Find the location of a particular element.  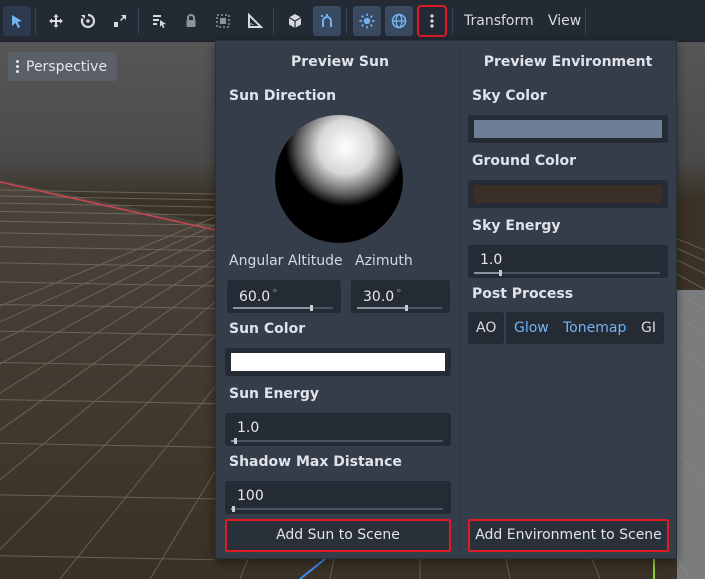

sky-color-swatch is located at coordinates (568, 129).